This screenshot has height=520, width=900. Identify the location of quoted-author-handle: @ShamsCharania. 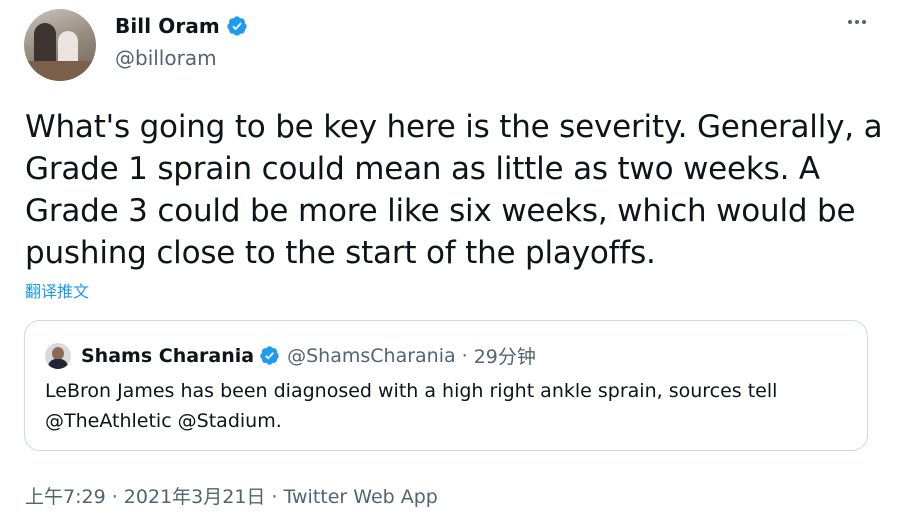
(371, 355).